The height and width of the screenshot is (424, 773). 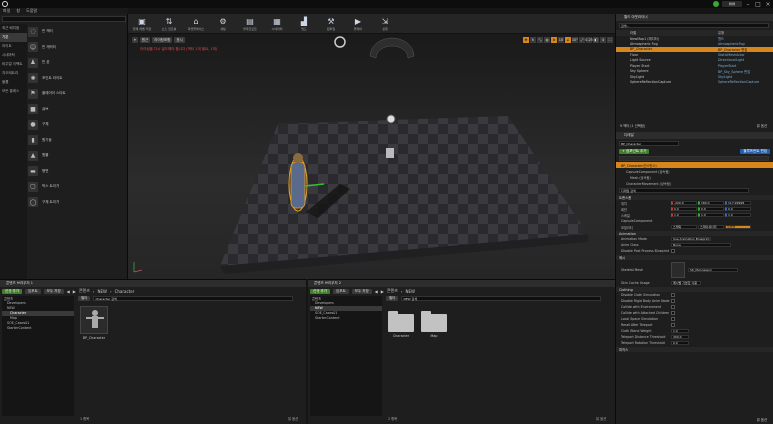 I want to click on content-browser-2-tab: 콘텐츠 브라우저 2, so click(x=461, y=283).